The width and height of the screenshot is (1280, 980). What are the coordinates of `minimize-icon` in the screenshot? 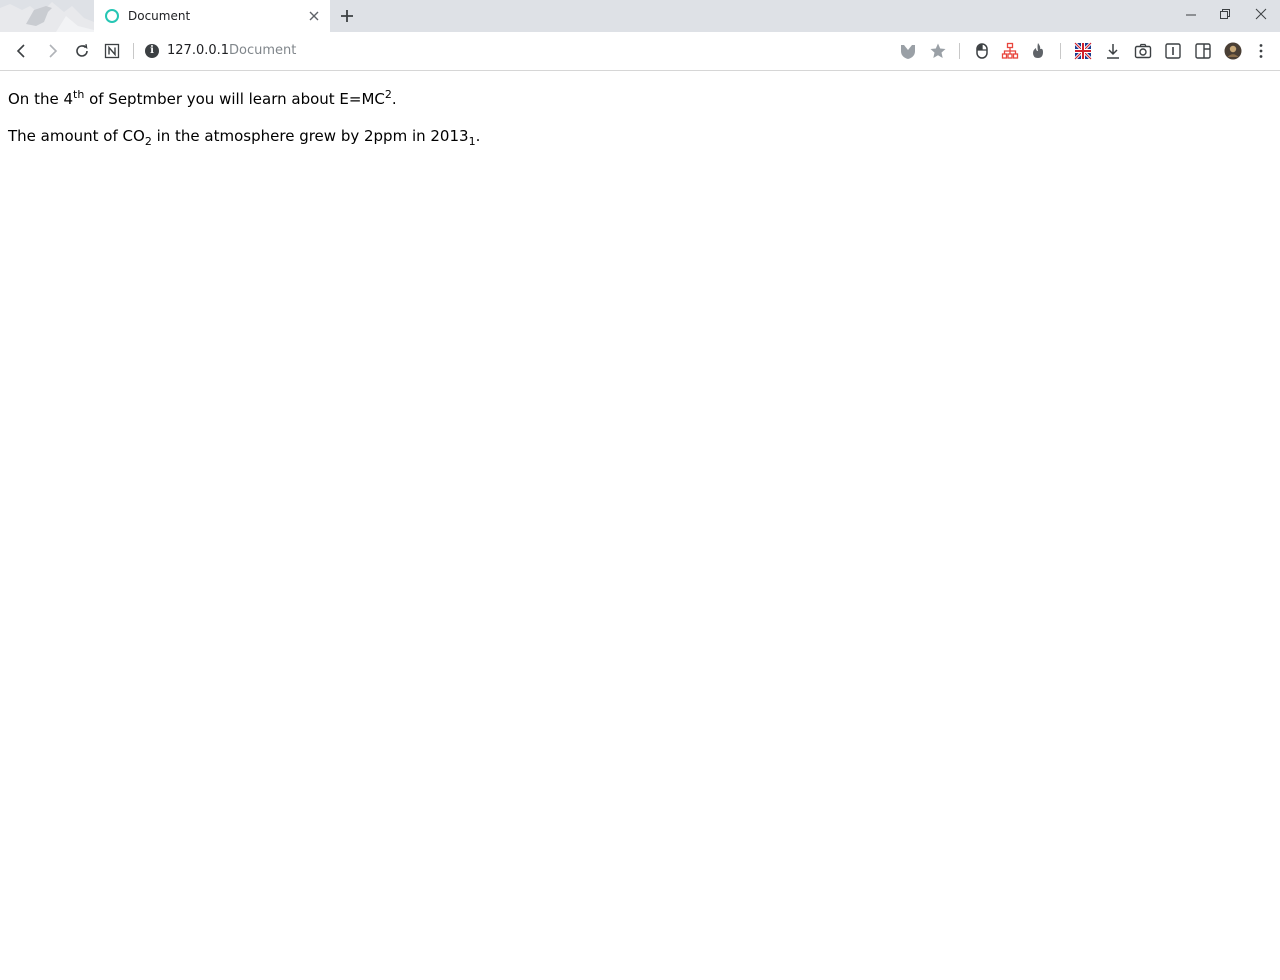 It's located at (1191, 14).